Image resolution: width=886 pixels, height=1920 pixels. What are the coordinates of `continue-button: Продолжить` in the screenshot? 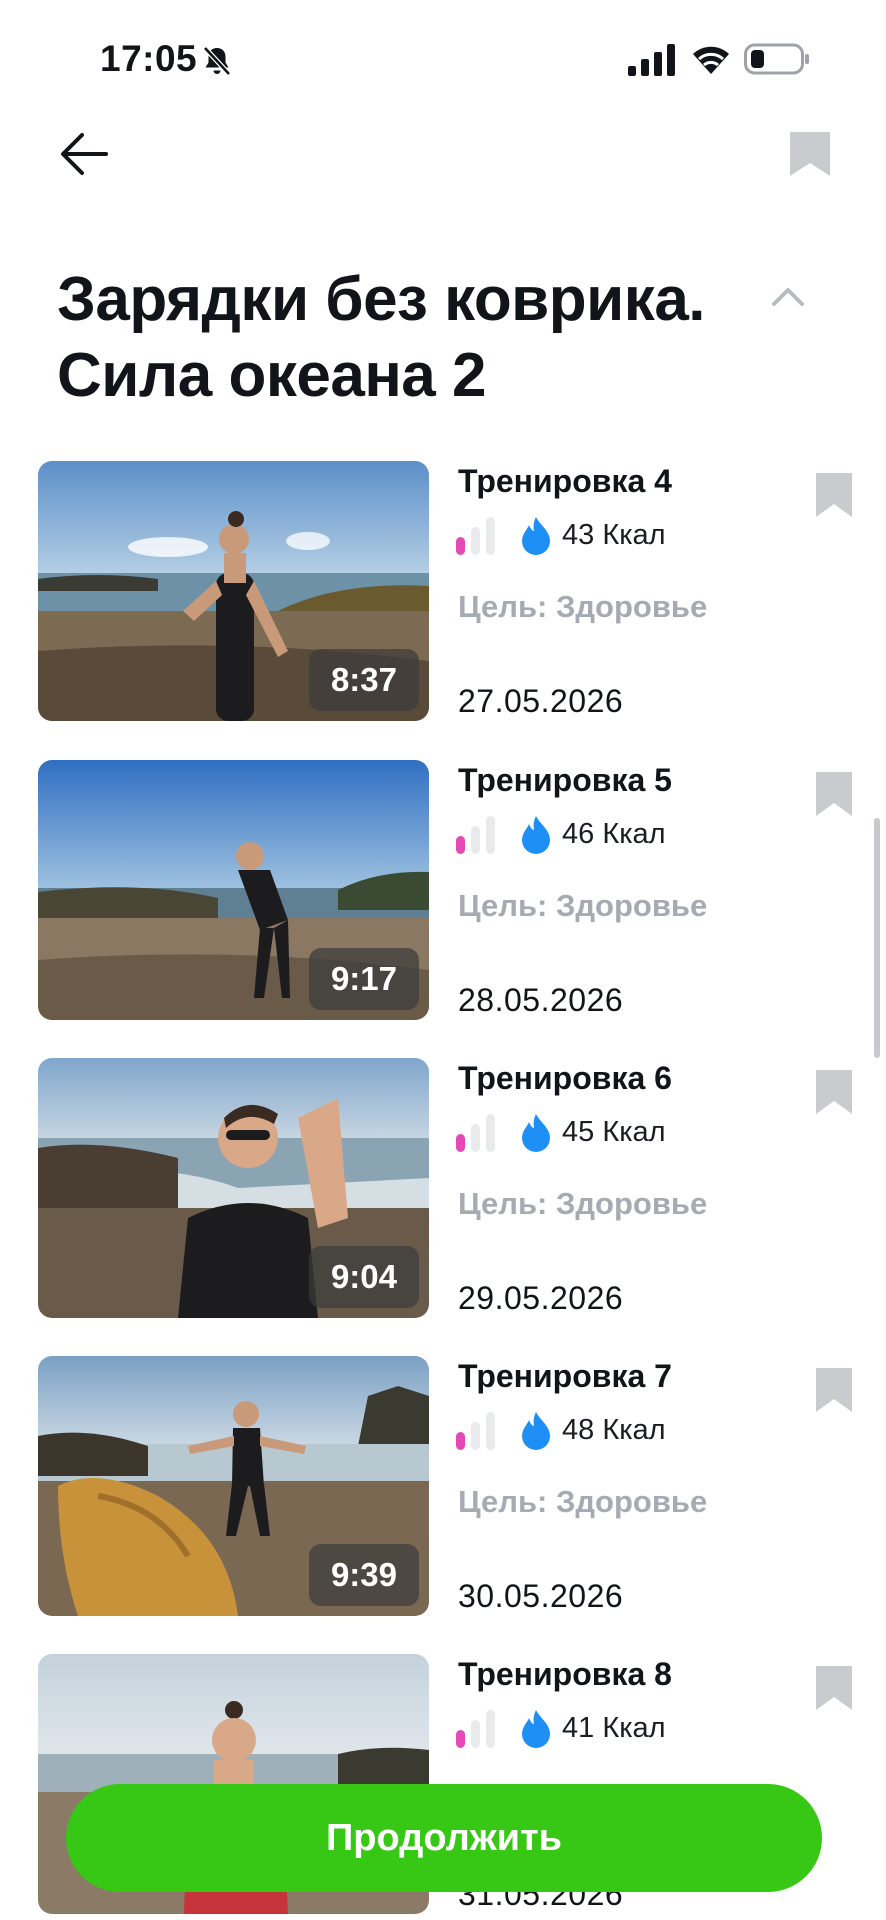 It's located at (444, 1838).